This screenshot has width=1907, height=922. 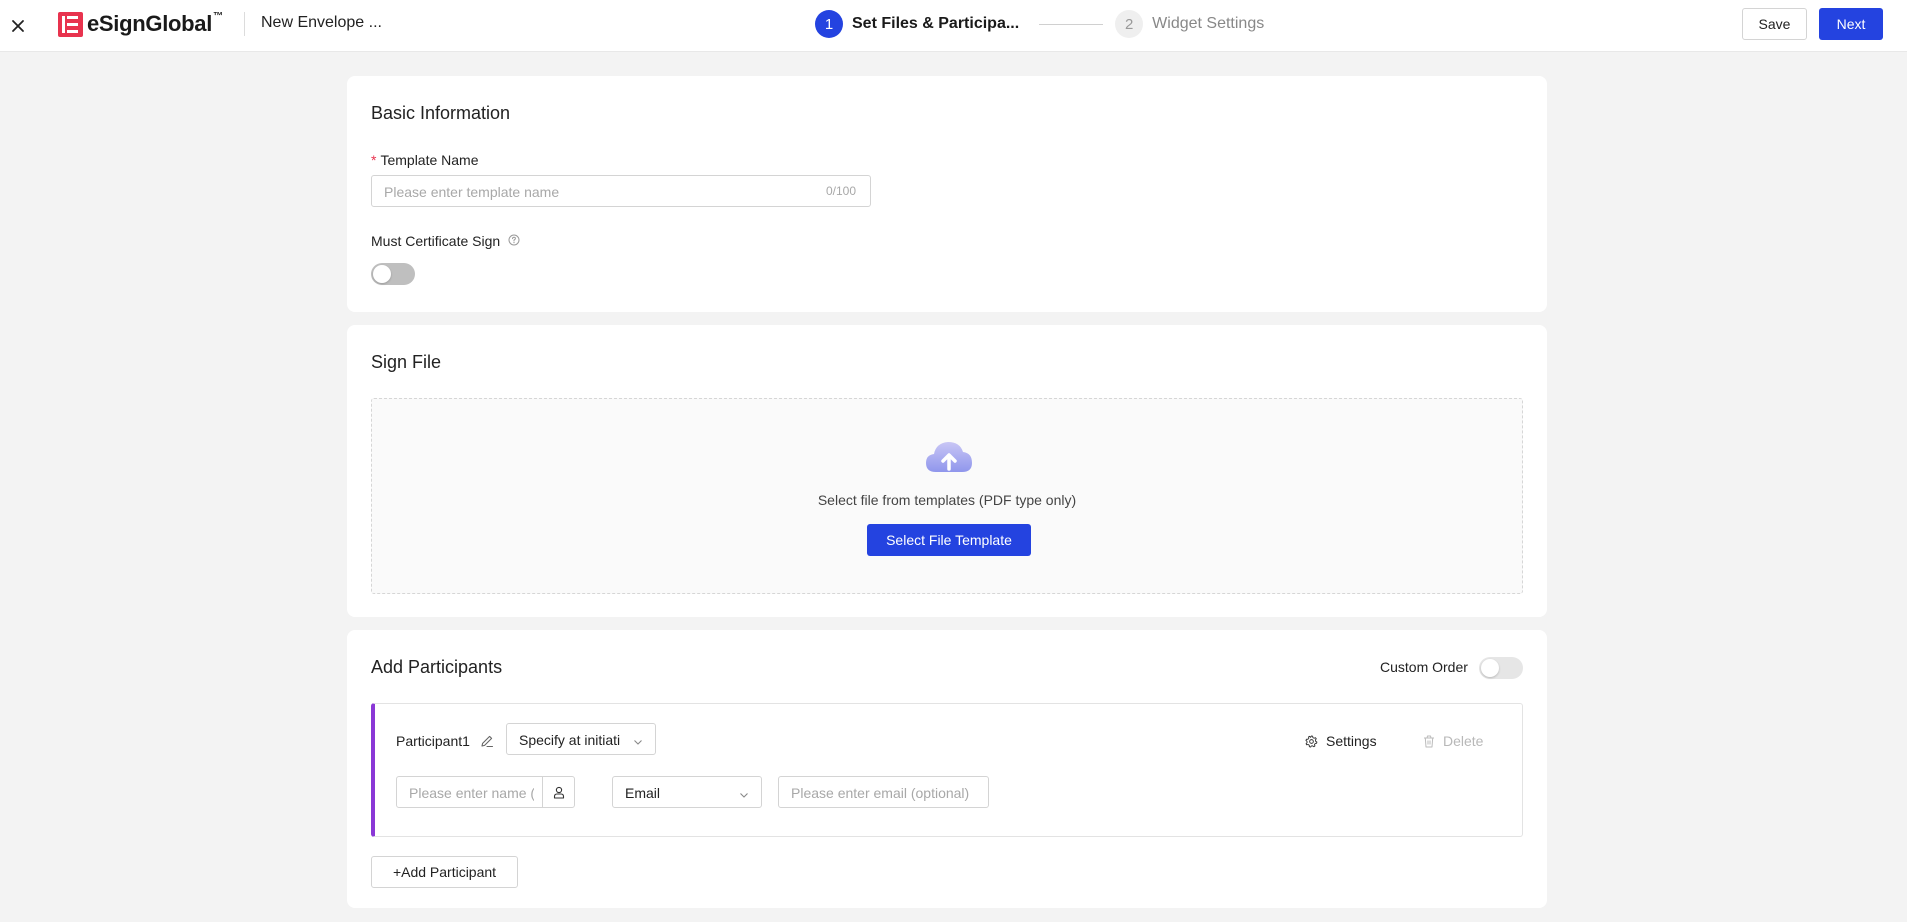 What do you see at coordinates (1208, 23) in the screenshot?
I see `step-2-label: Widget Settings` at bounding box center [1208, 23].